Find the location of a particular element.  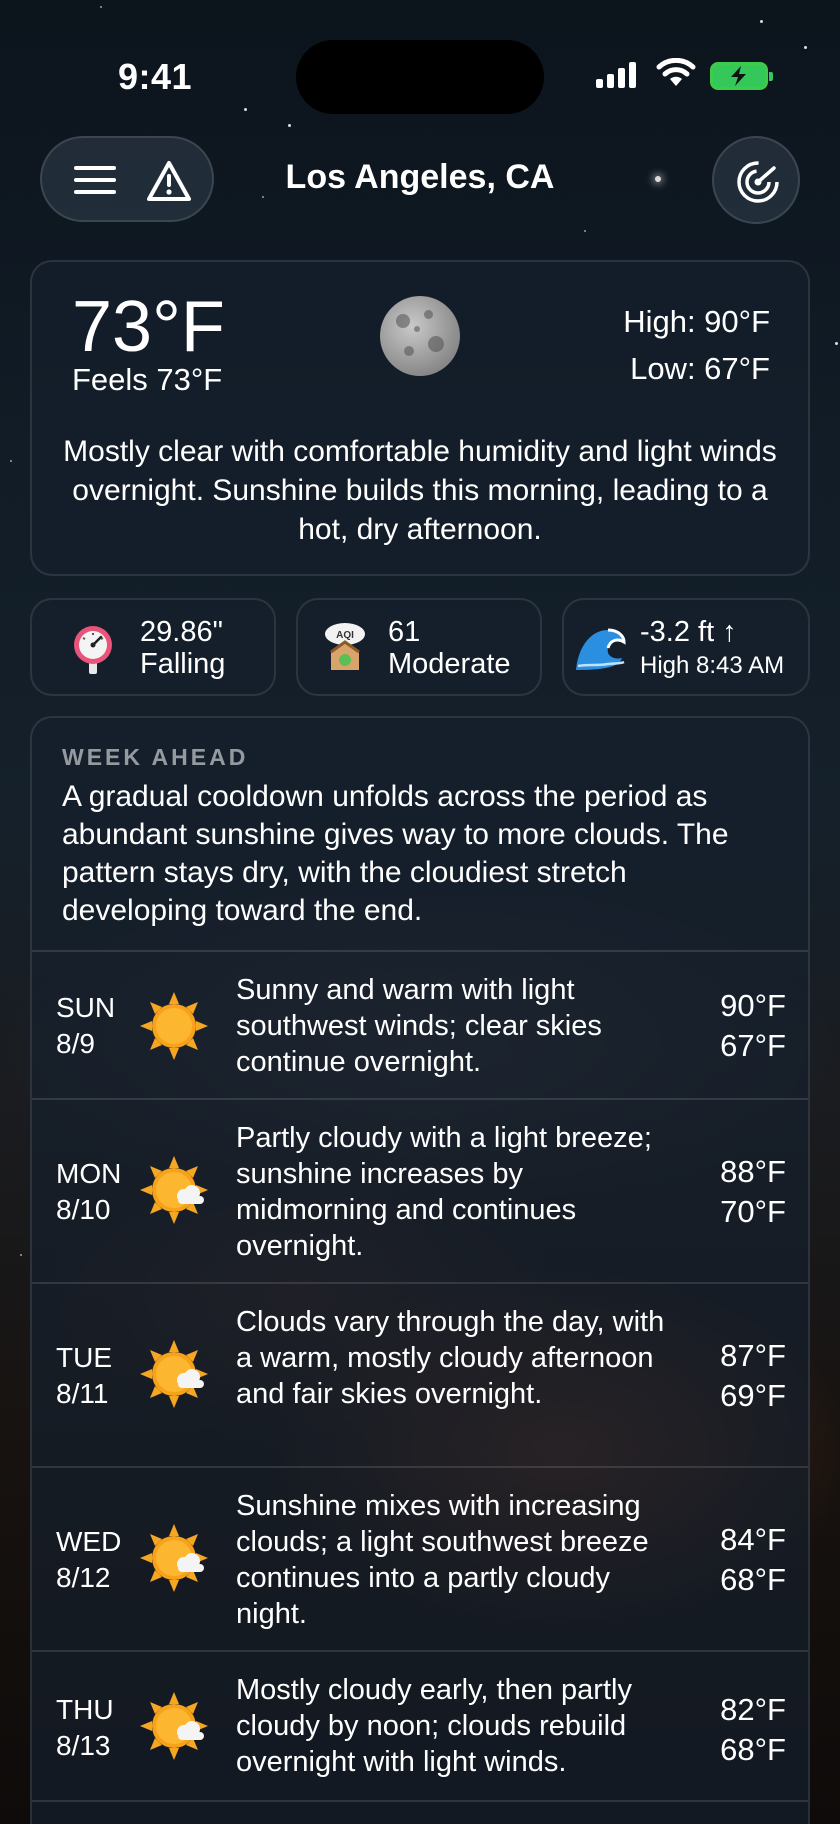

forecast-day: SUN 8/9 is located at coordinates (86, 1025).